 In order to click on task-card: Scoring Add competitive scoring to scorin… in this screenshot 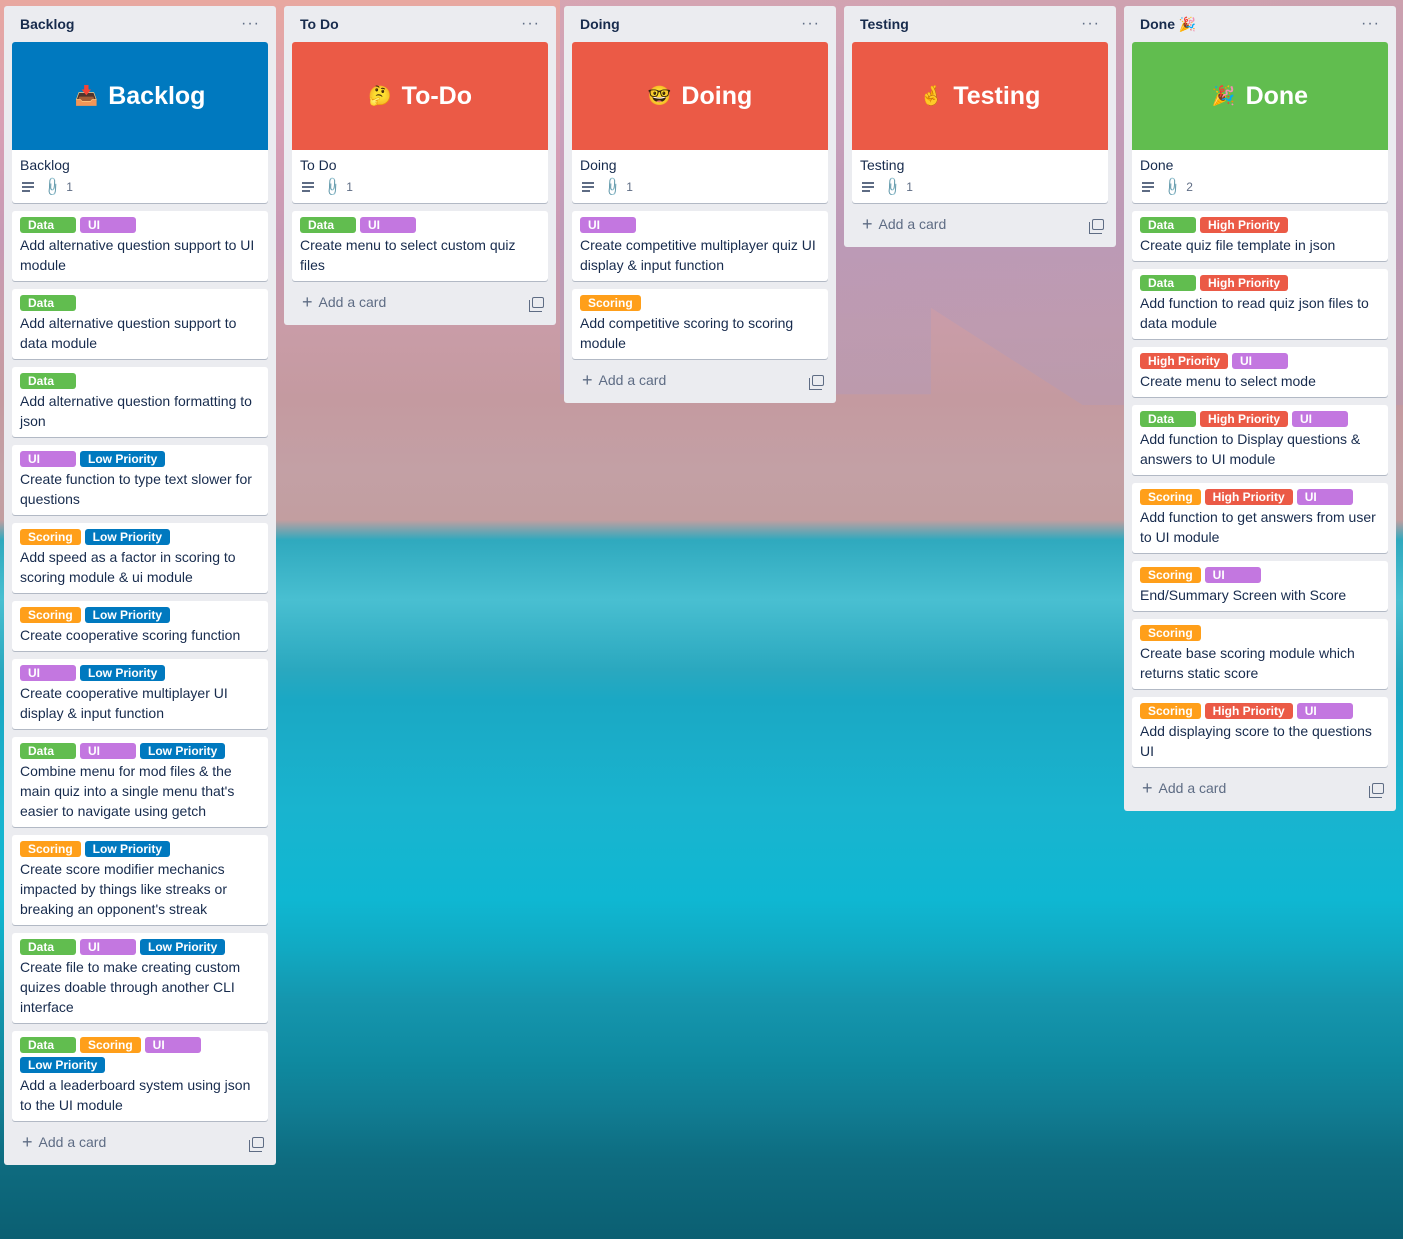, I will do `click(700, 324)`.